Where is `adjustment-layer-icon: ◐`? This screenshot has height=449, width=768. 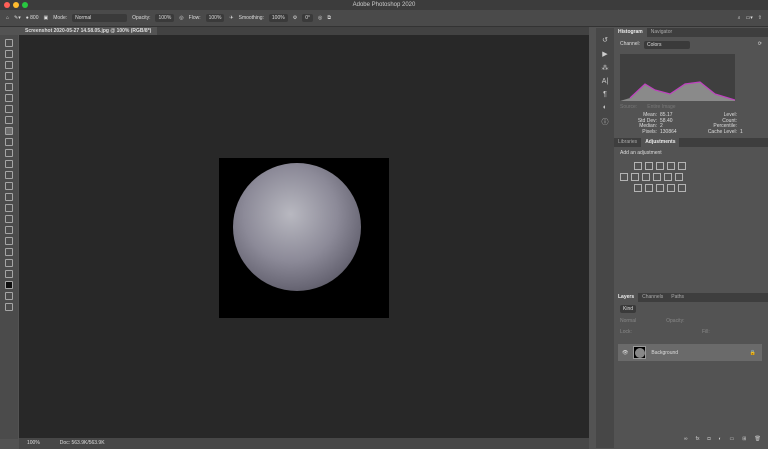 adjustment-layer-icon: ◐ is located at coordinates (720, 439).